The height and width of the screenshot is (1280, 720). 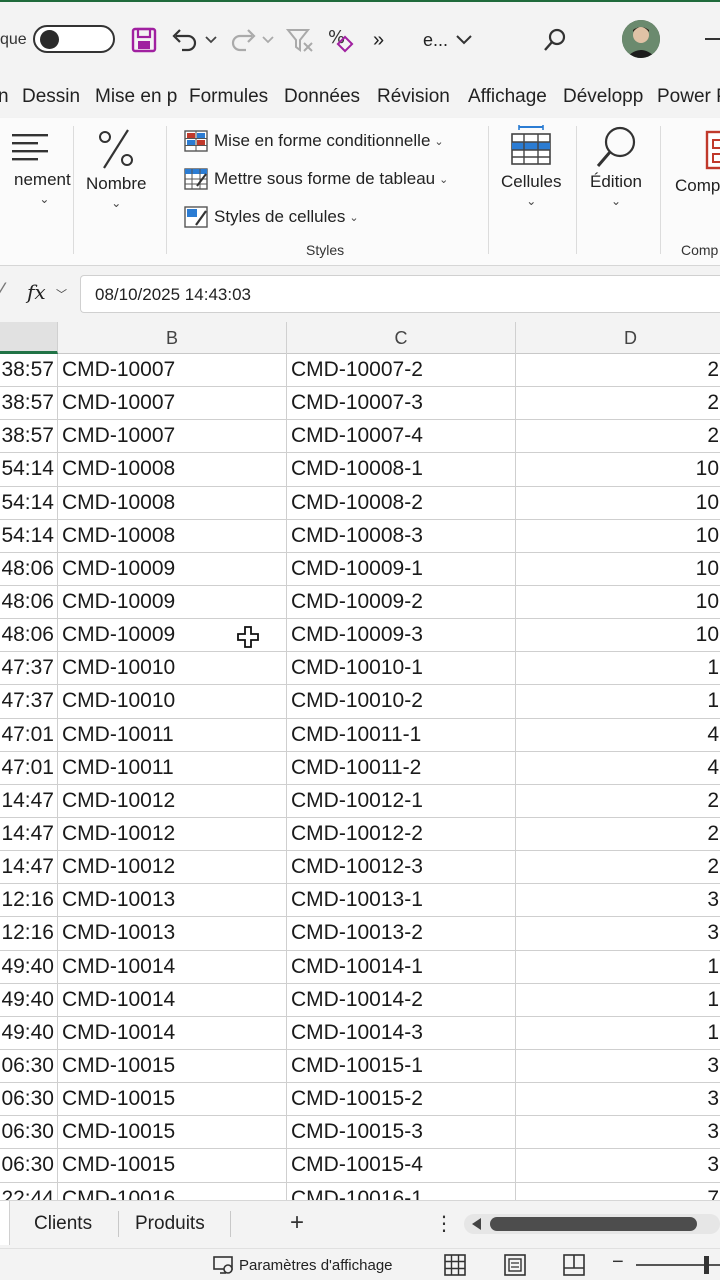 I want to click on cell-b: CMD-10013, so click(x=172, y=933).